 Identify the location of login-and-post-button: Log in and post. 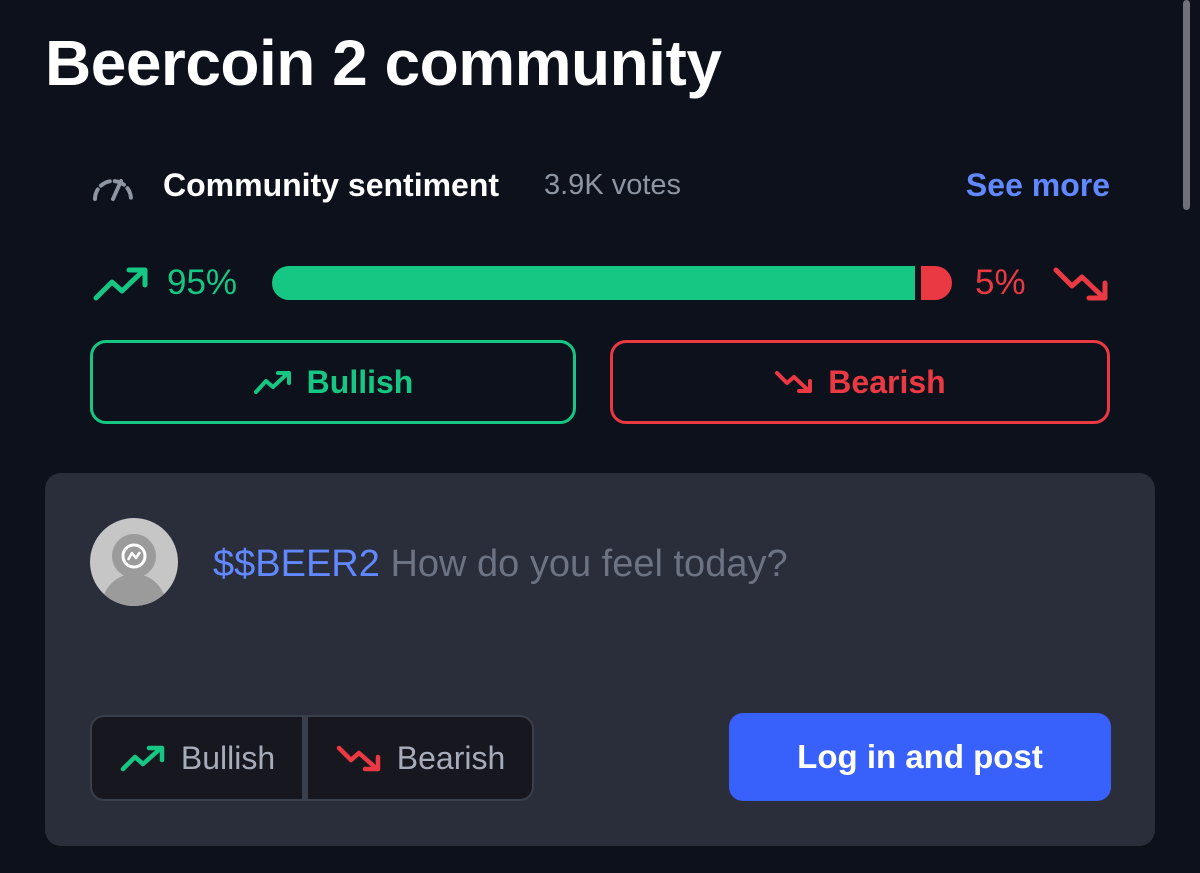
(920, 757).